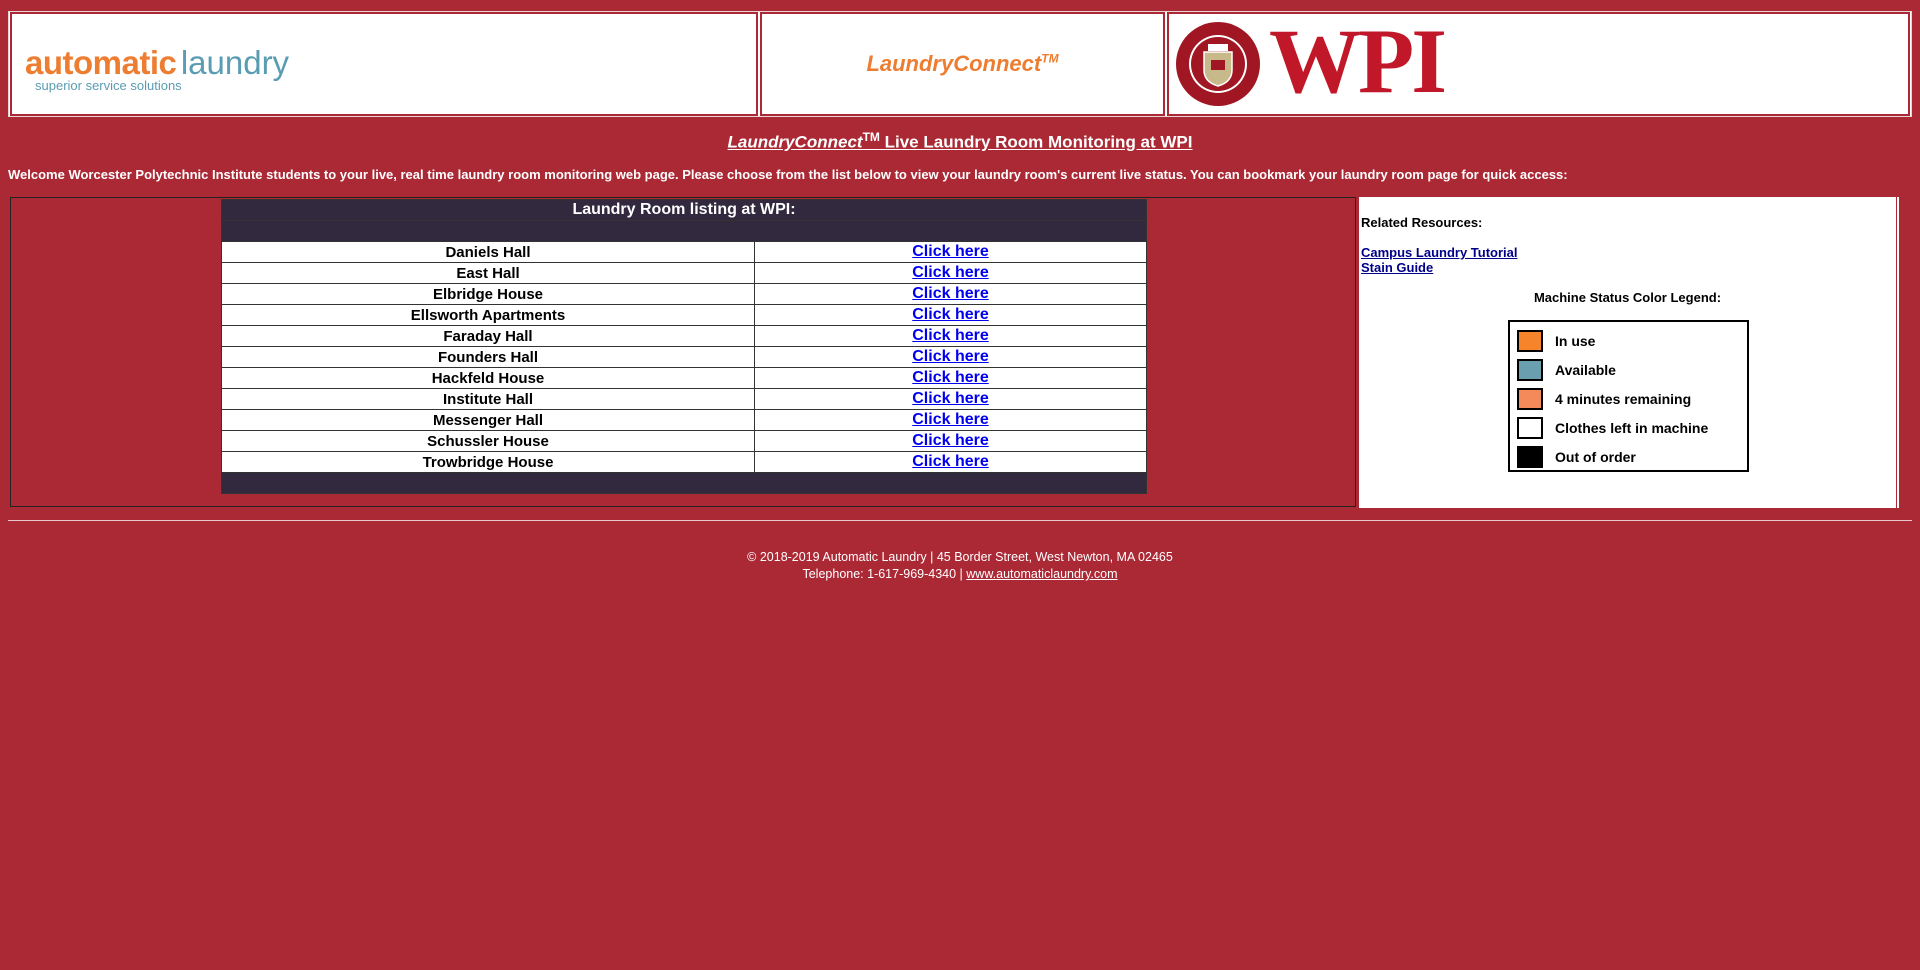 This screenshot has width=1920, height=970. Describe the element at coordinates (488, 378) in the screenshot. I see `room-name: Hackfeld House` at that location.